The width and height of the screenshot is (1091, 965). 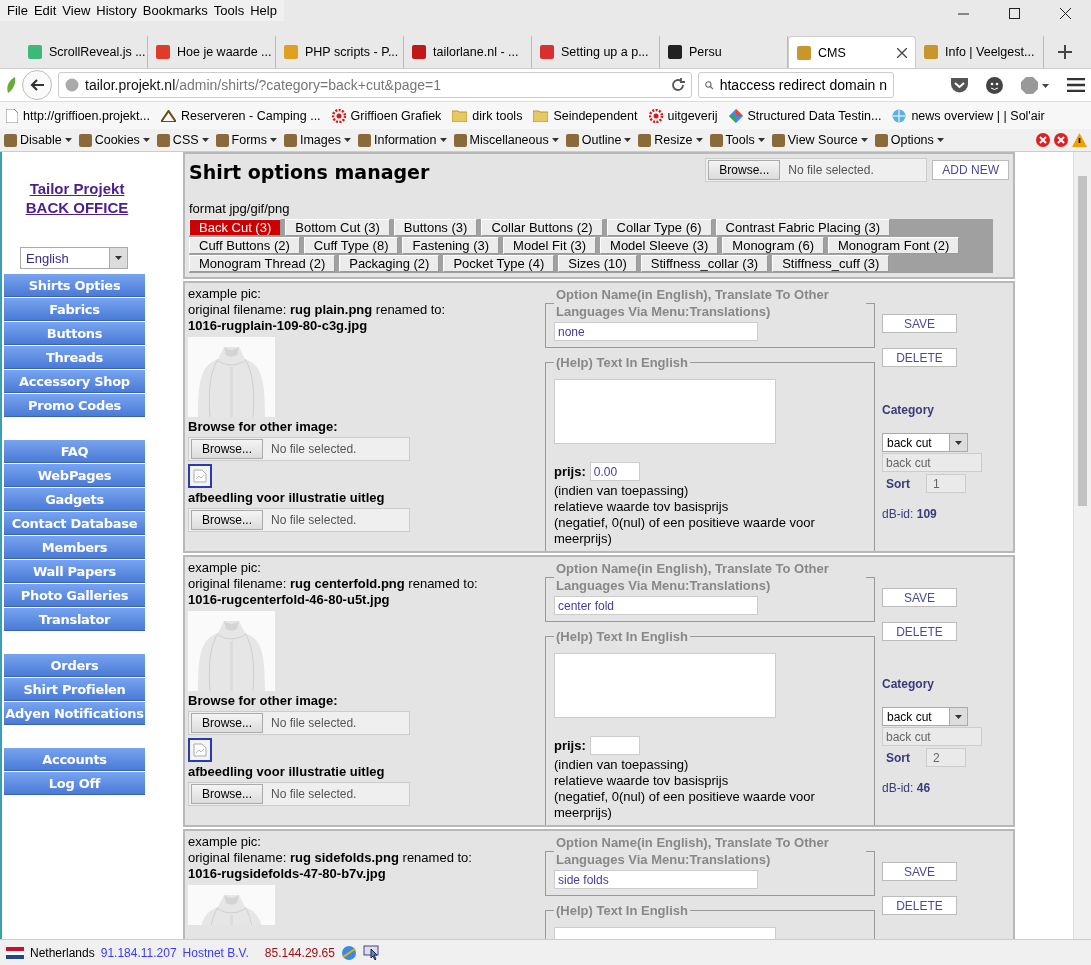 I want to click on category-tab: Monogram Font (2), so click(x=893, y=245).